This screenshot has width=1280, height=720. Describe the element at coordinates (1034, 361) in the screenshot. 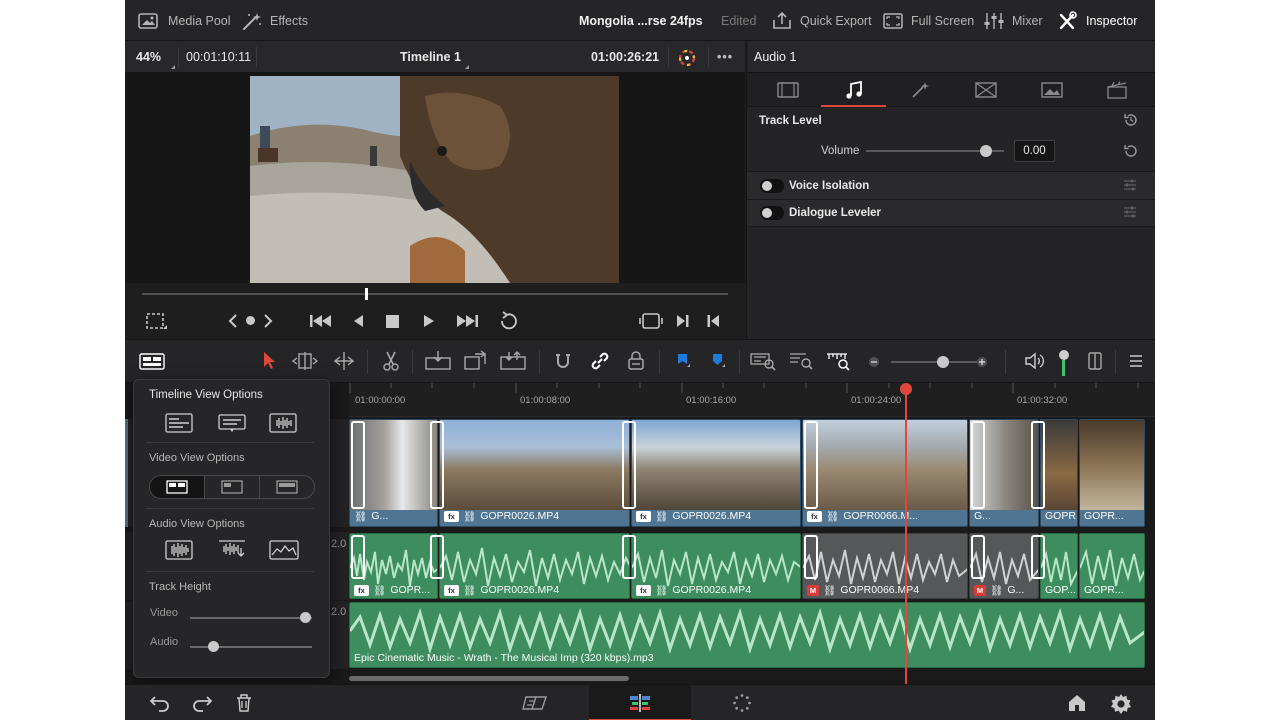

I see `speaker-icon` at that location.